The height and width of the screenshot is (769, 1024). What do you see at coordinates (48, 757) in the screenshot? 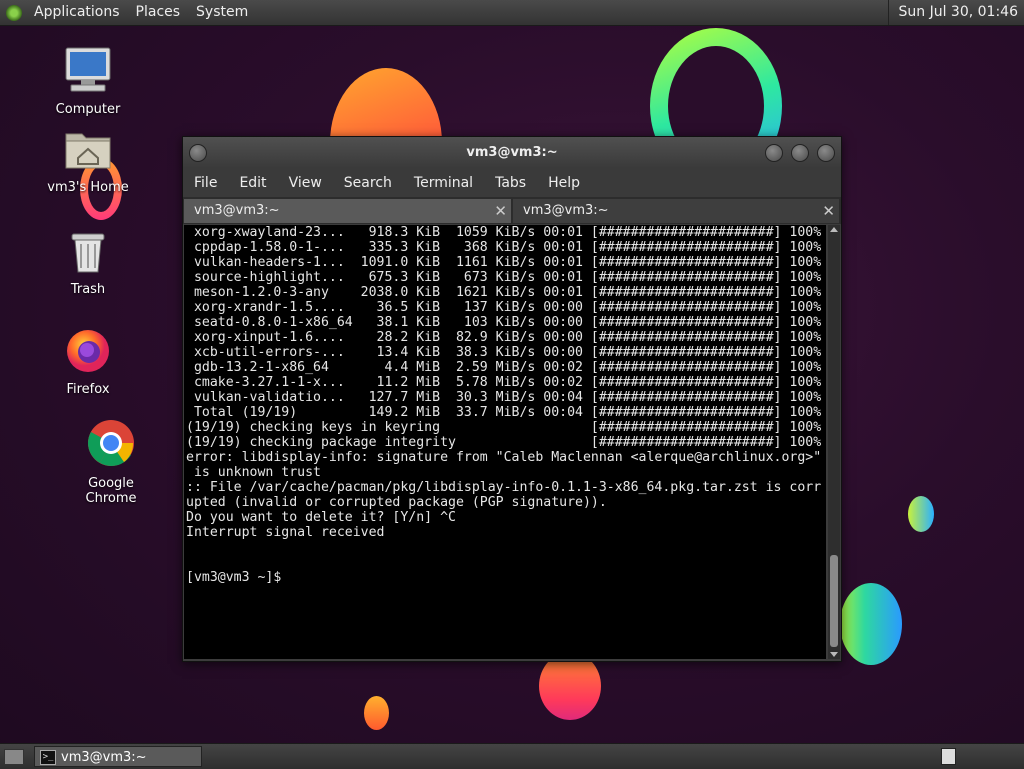
I see `terminal-icon: >_` at bounding box center [48, 757].